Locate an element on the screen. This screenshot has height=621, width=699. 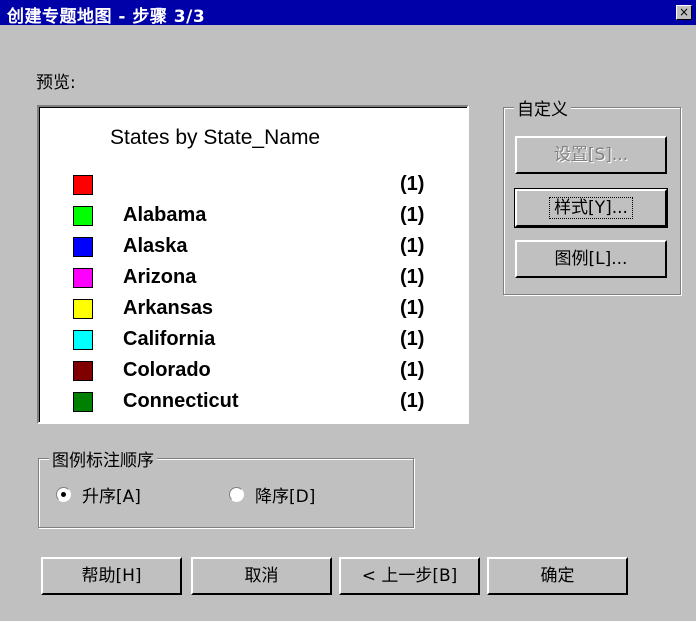
legend-row-label: California is located at coordinates (169, 339).